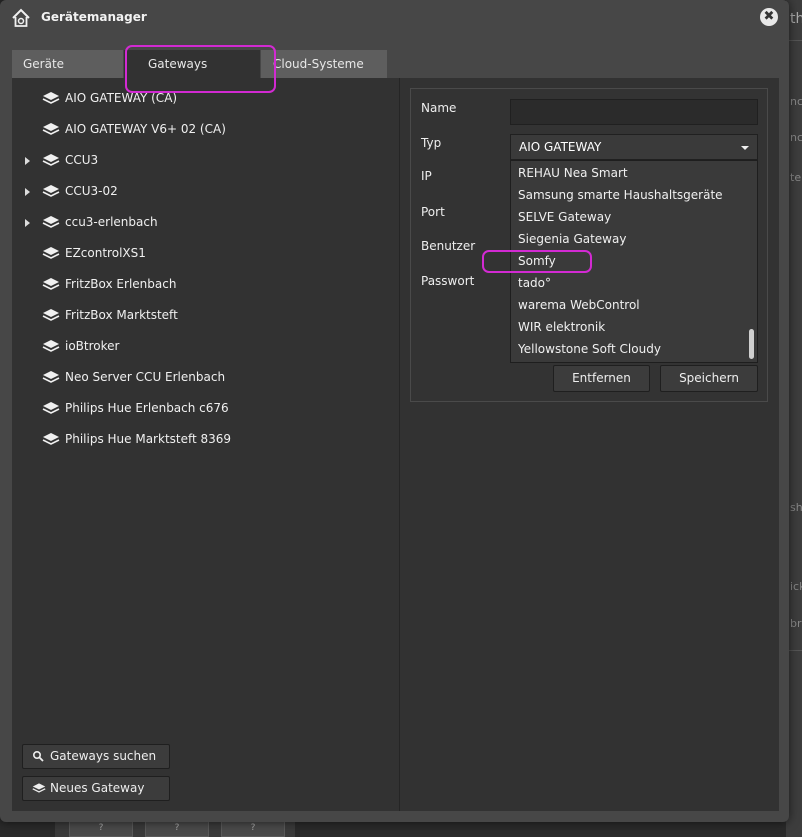 This screenshot has height=837, width=802. Describe the element at coordinates (38, 756) in the screenshot. I see `search-icon` at that location.